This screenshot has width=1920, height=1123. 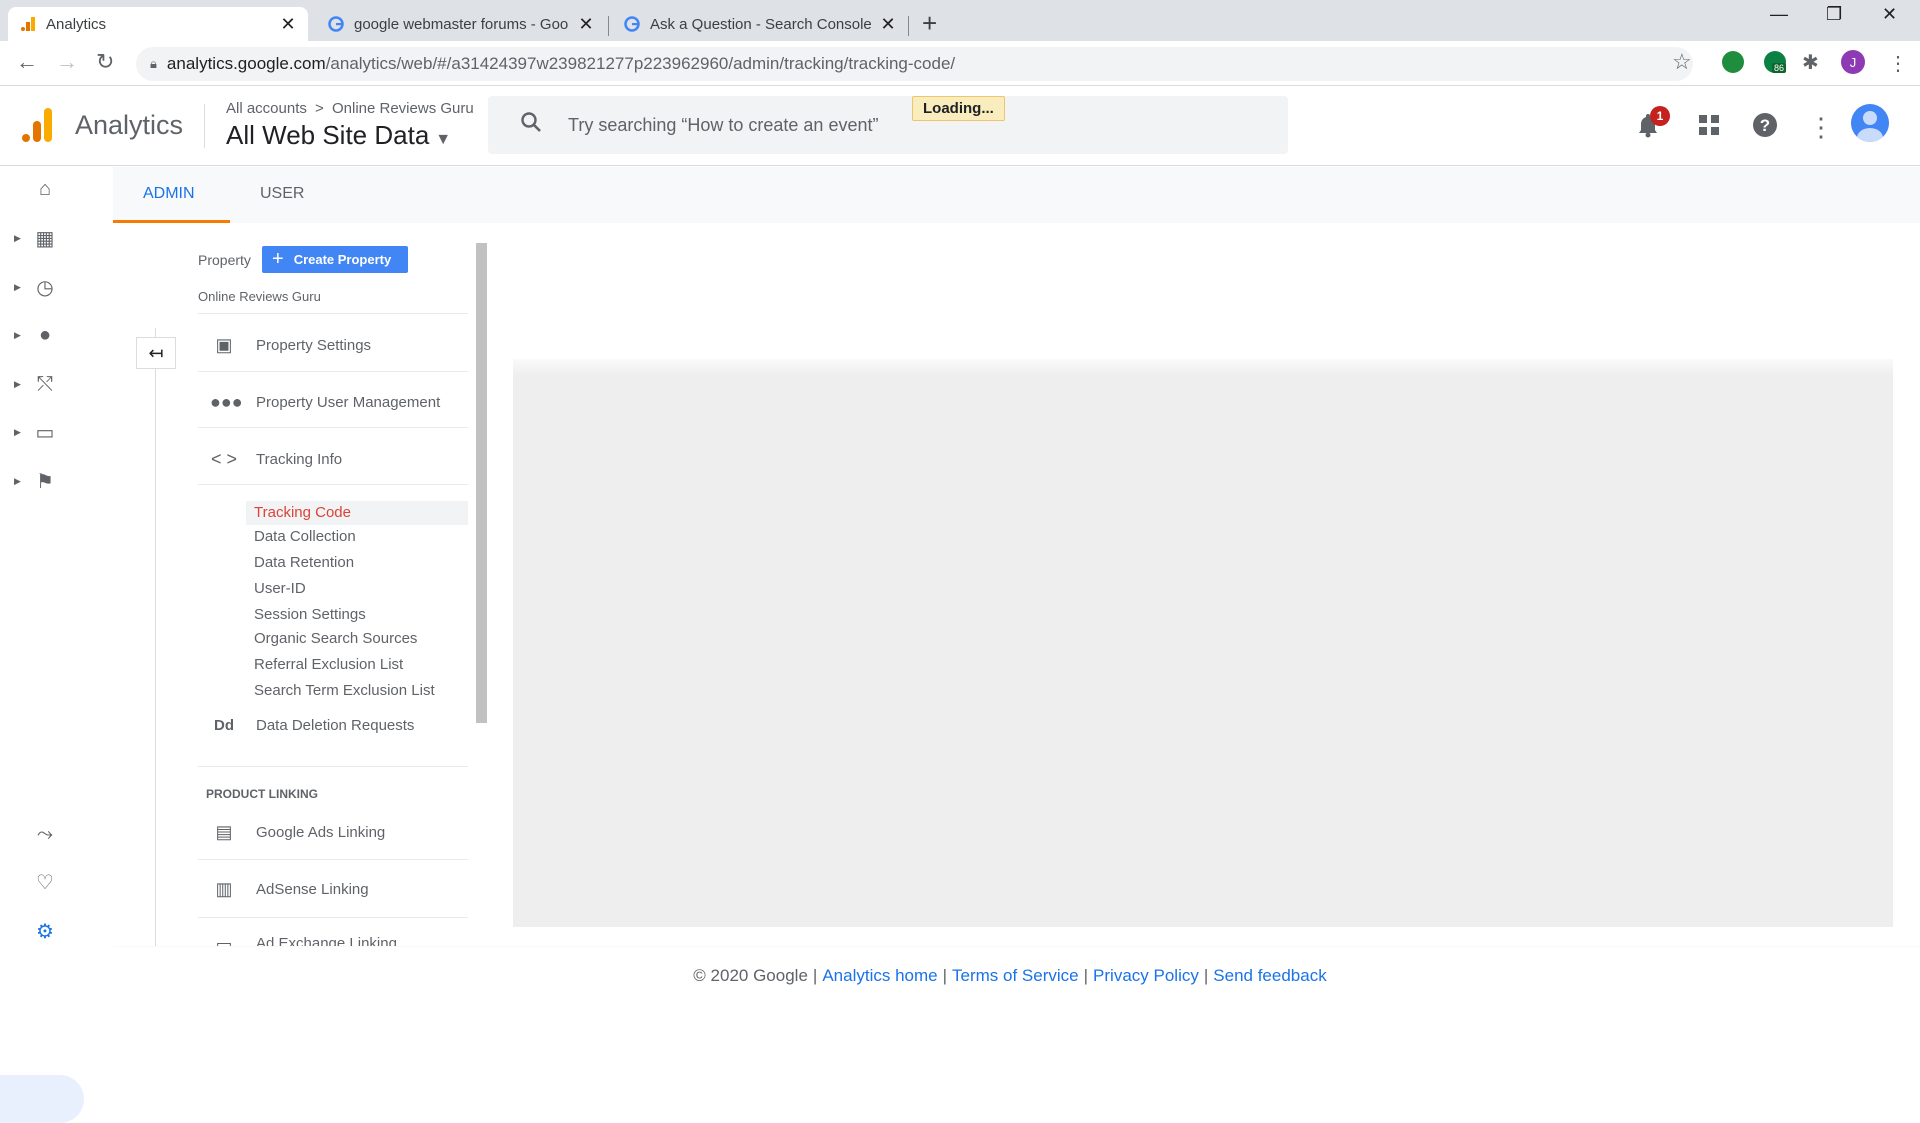 I want to click on more-options-icon: ⋮, so click(x=1821, y=127).